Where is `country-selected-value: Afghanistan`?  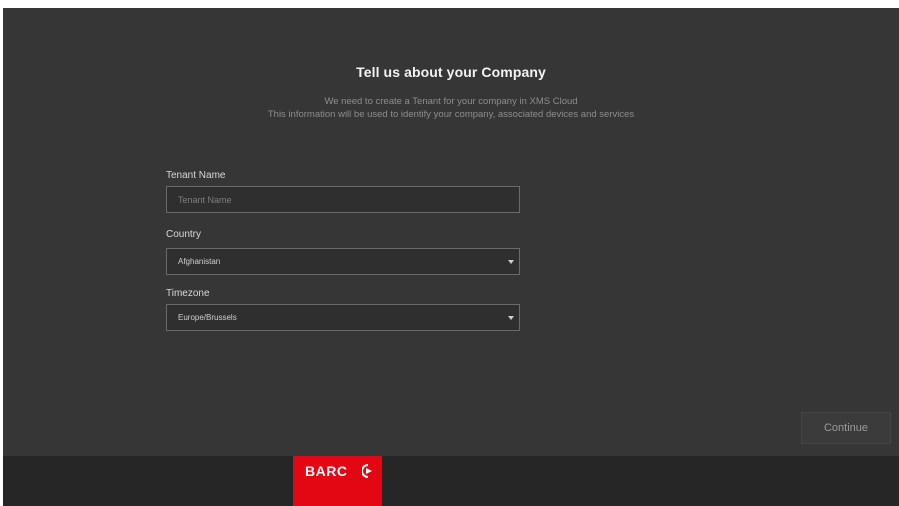
country-selected-value: Afghanistan is located at coordinates (199, 261).